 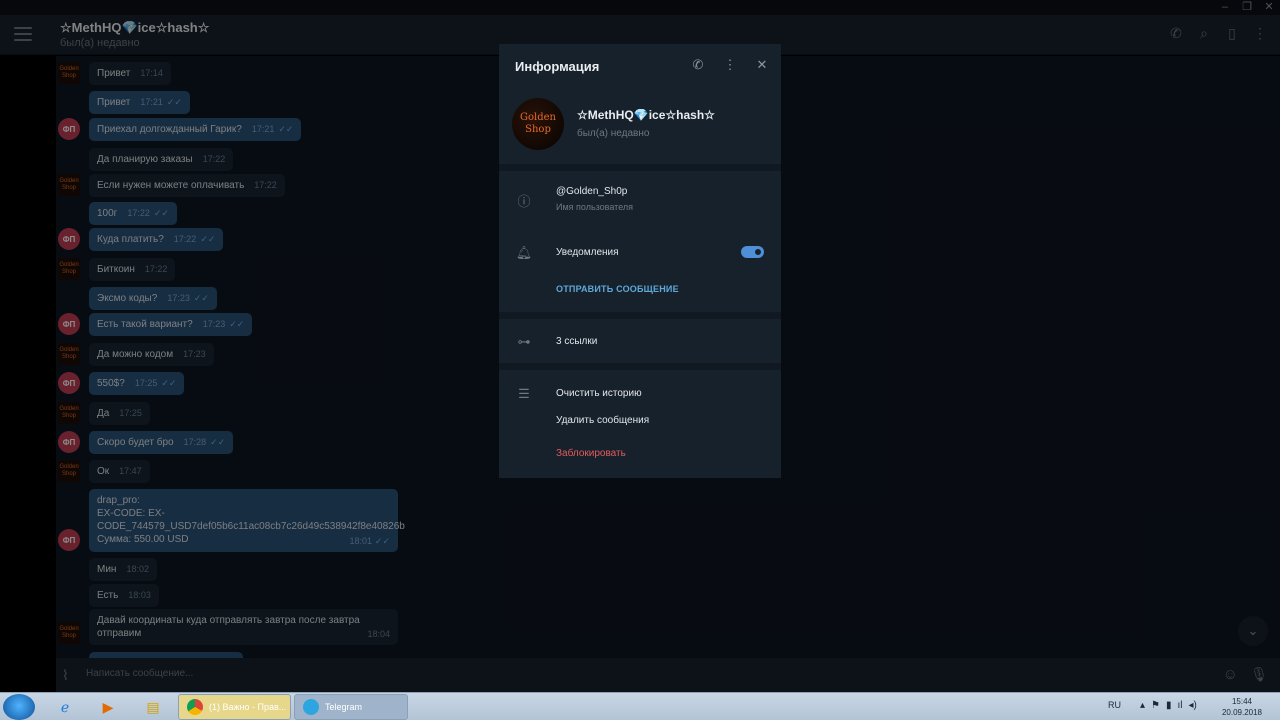 I want to click on block-user-button: Заблокировать, so click(x=591, y=453).